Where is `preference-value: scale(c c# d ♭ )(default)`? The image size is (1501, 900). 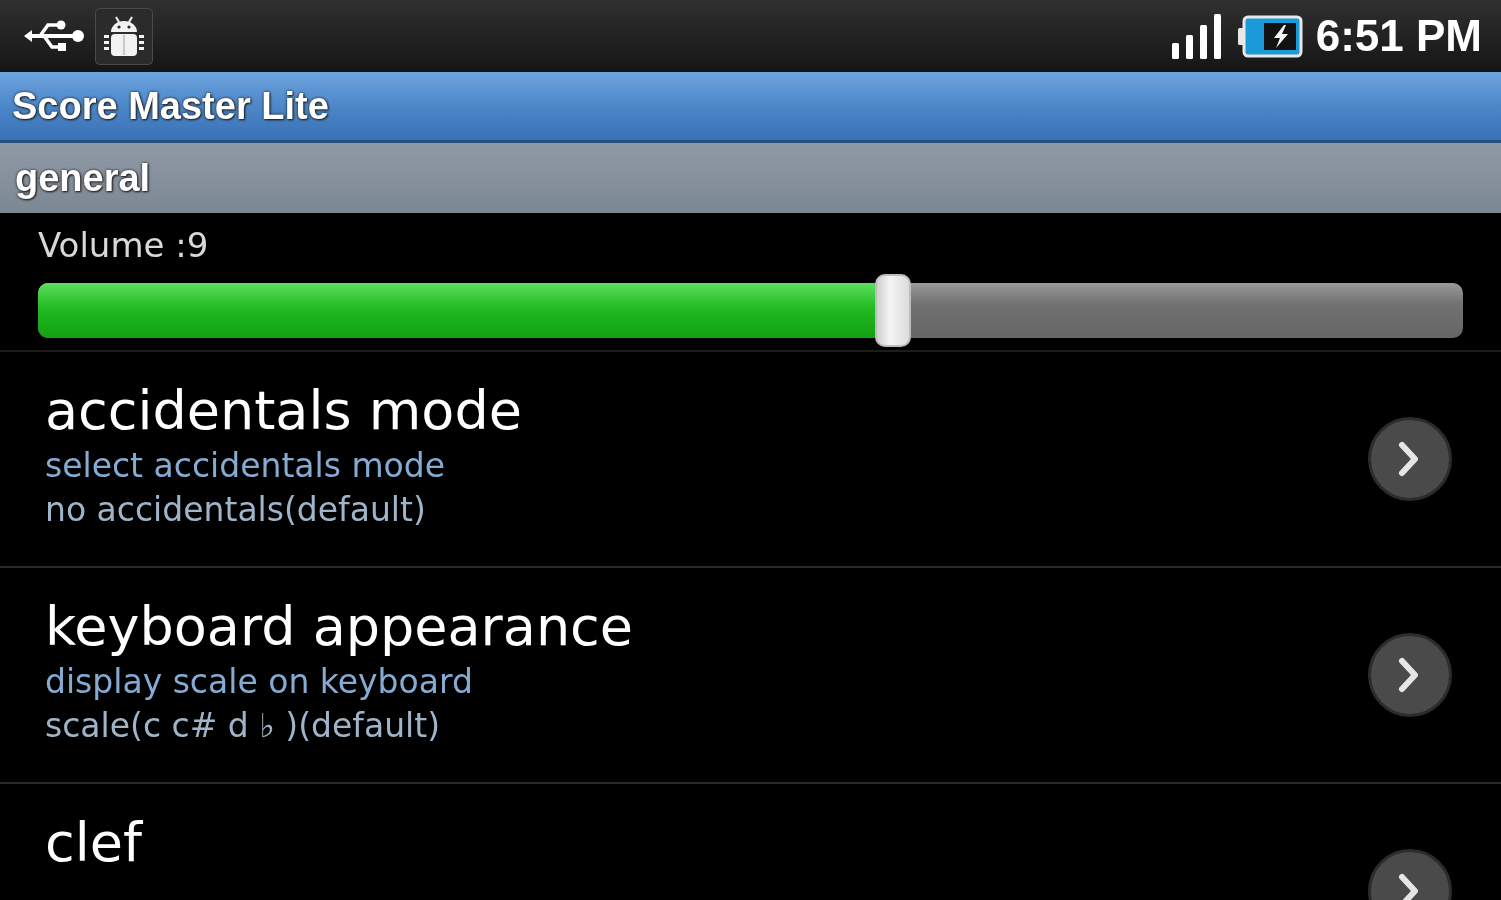
preference-value: scale(c c# d ♭ )(default) is located at coordinates (243, 726).